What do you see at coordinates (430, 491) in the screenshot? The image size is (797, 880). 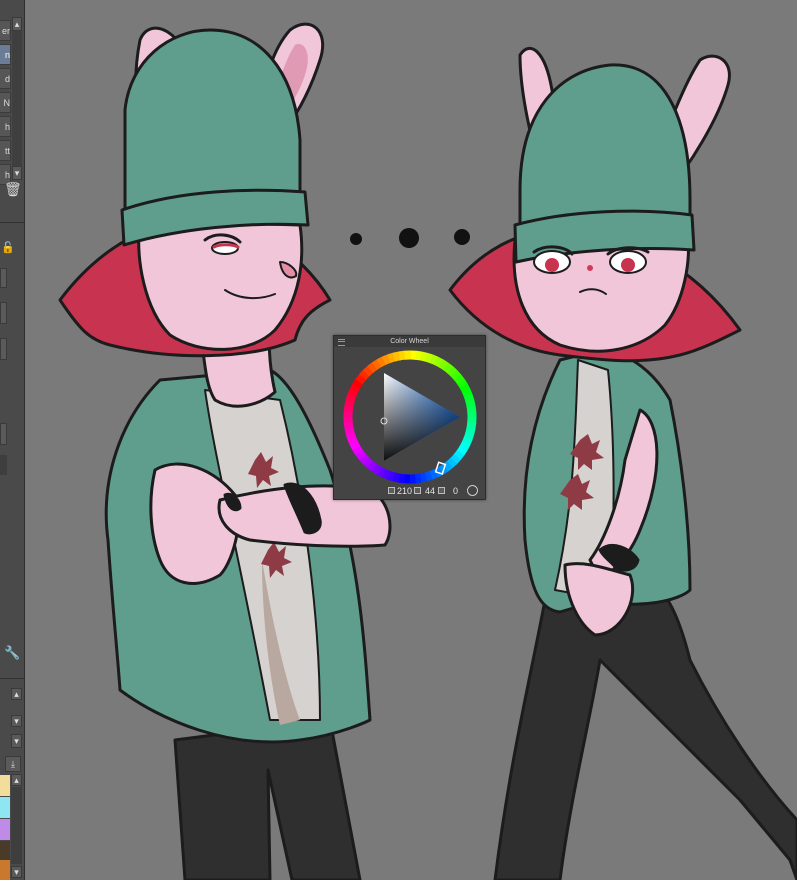 I see `saturation-value: 44` at bounding box center [430, 491].